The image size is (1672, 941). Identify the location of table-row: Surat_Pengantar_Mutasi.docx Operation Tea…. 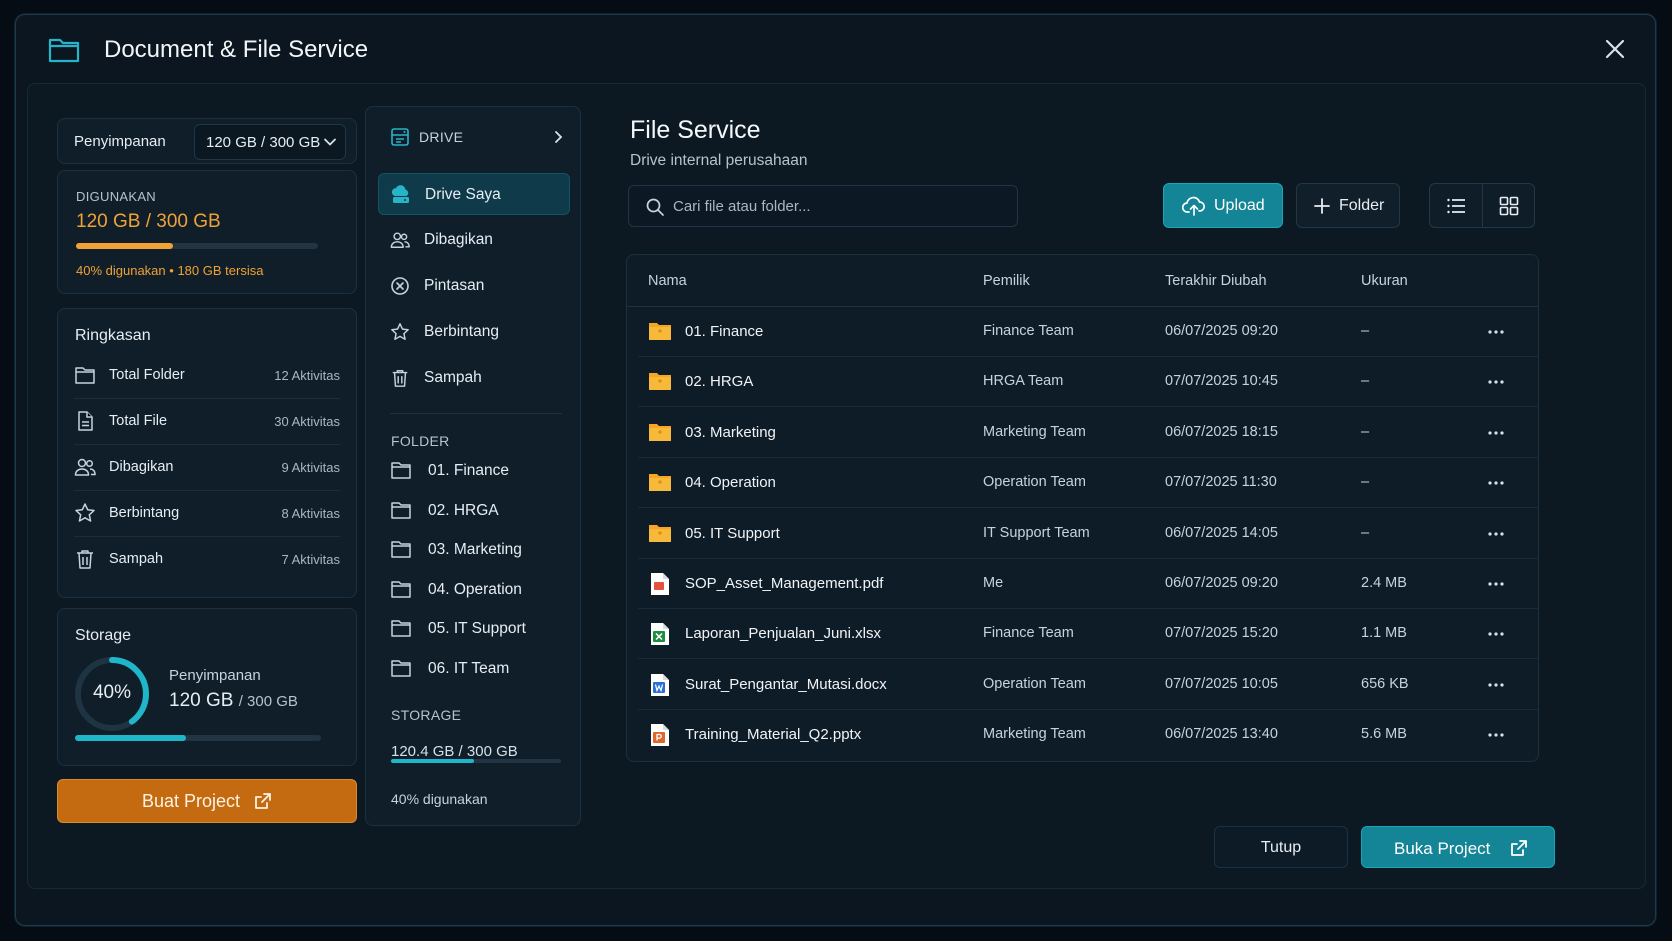
(1088, 685).